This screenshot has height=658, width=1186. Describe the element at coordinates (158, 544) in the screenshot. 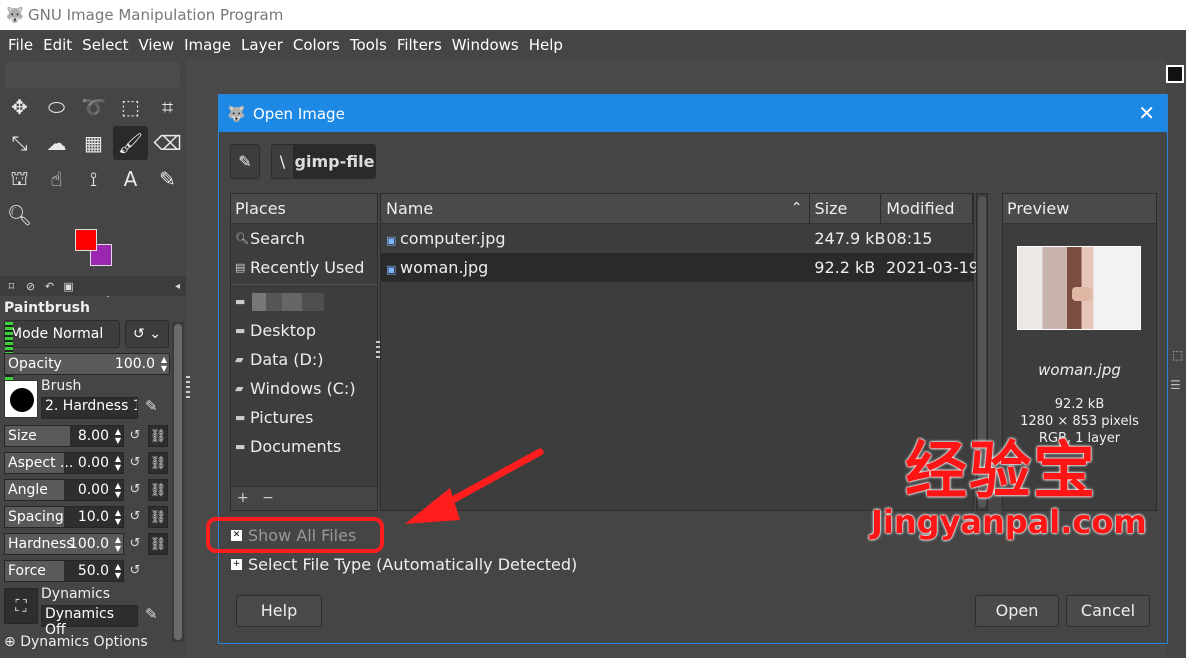

I see `link-hardness-icon: ⛓` at that location.